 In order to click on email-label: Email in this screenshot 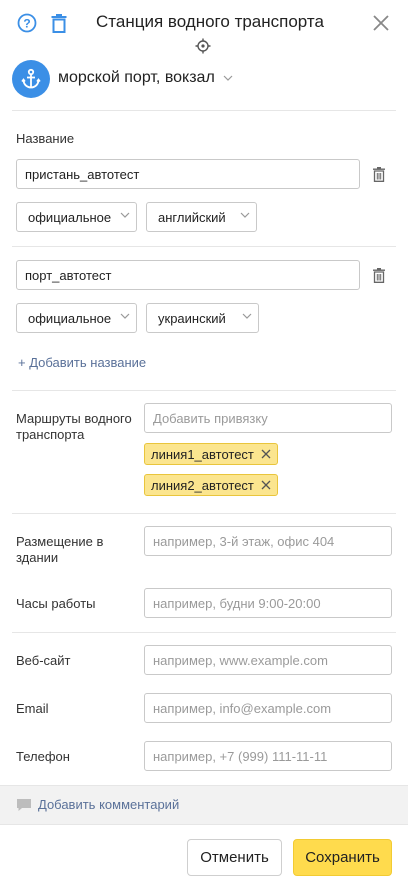, I will do `click(32, 708)`.